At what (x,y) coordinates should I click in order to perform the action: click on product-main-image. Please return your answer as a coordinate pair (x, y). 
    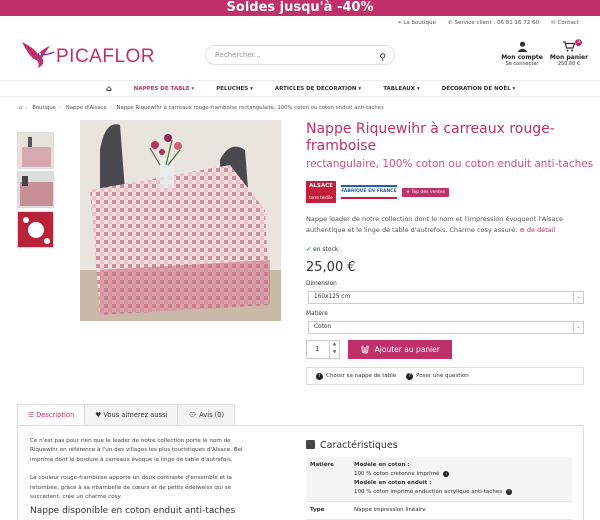
    Looking at the image, I should click on (180, 220).